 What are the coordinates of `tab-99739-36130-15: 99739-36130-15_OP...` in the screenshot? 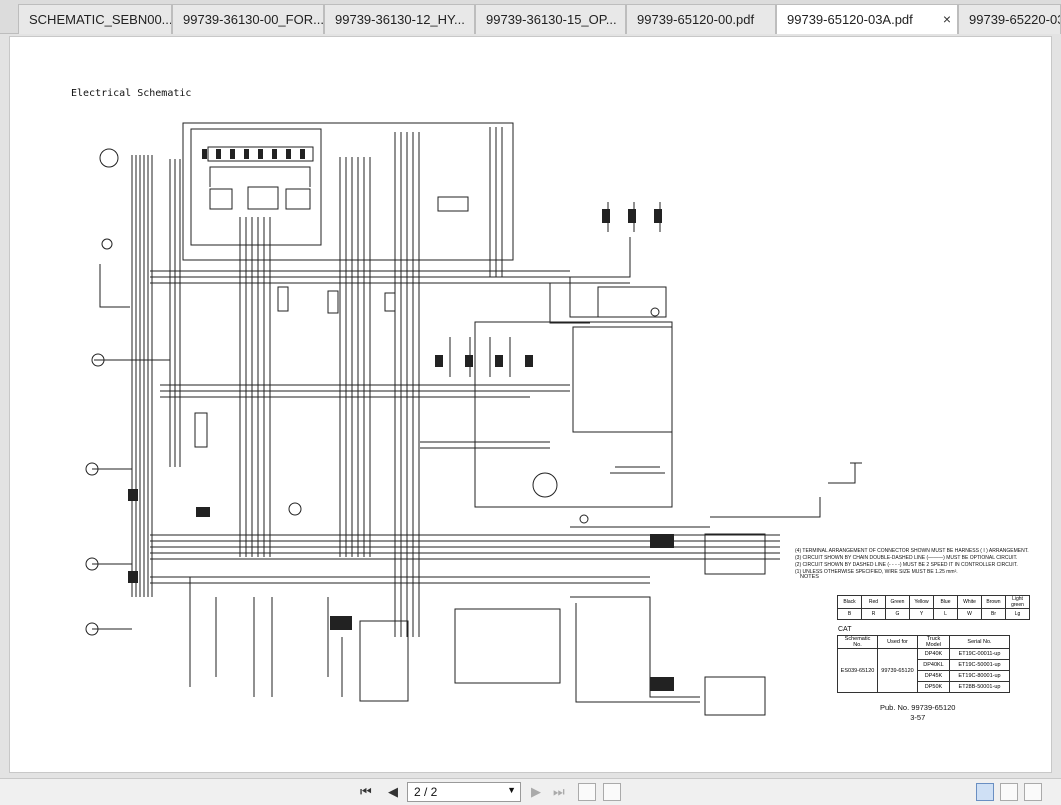 It's located at (550, 19).